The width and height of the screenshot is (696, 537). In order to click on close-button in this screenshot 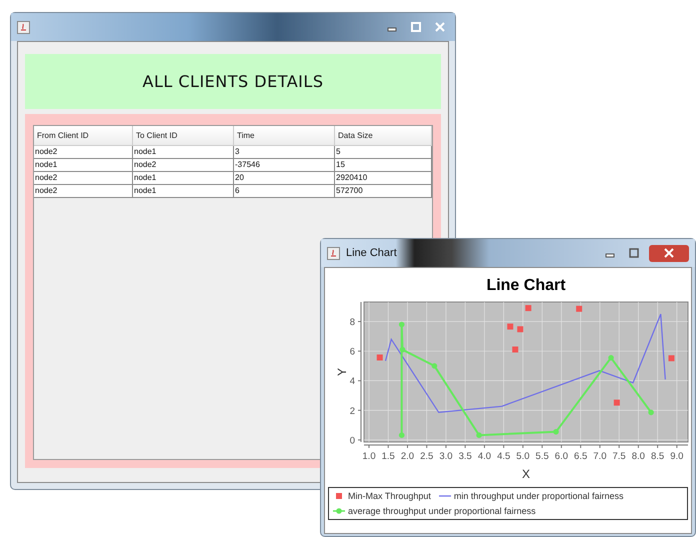, I will do `click(669, 253)`.